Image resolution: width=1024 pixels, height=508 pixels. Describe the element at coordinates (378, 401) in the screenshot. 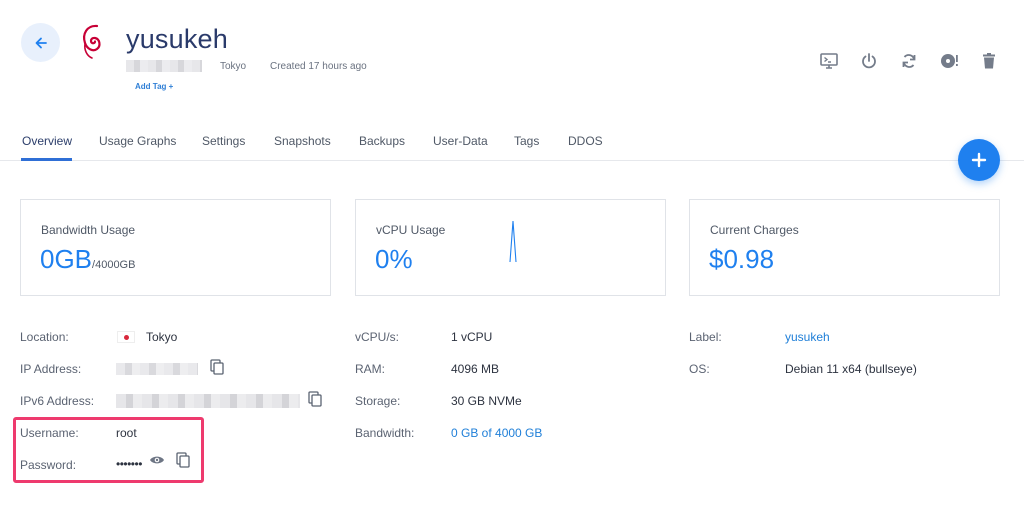

I see `storage-label: Storage:` at that location.